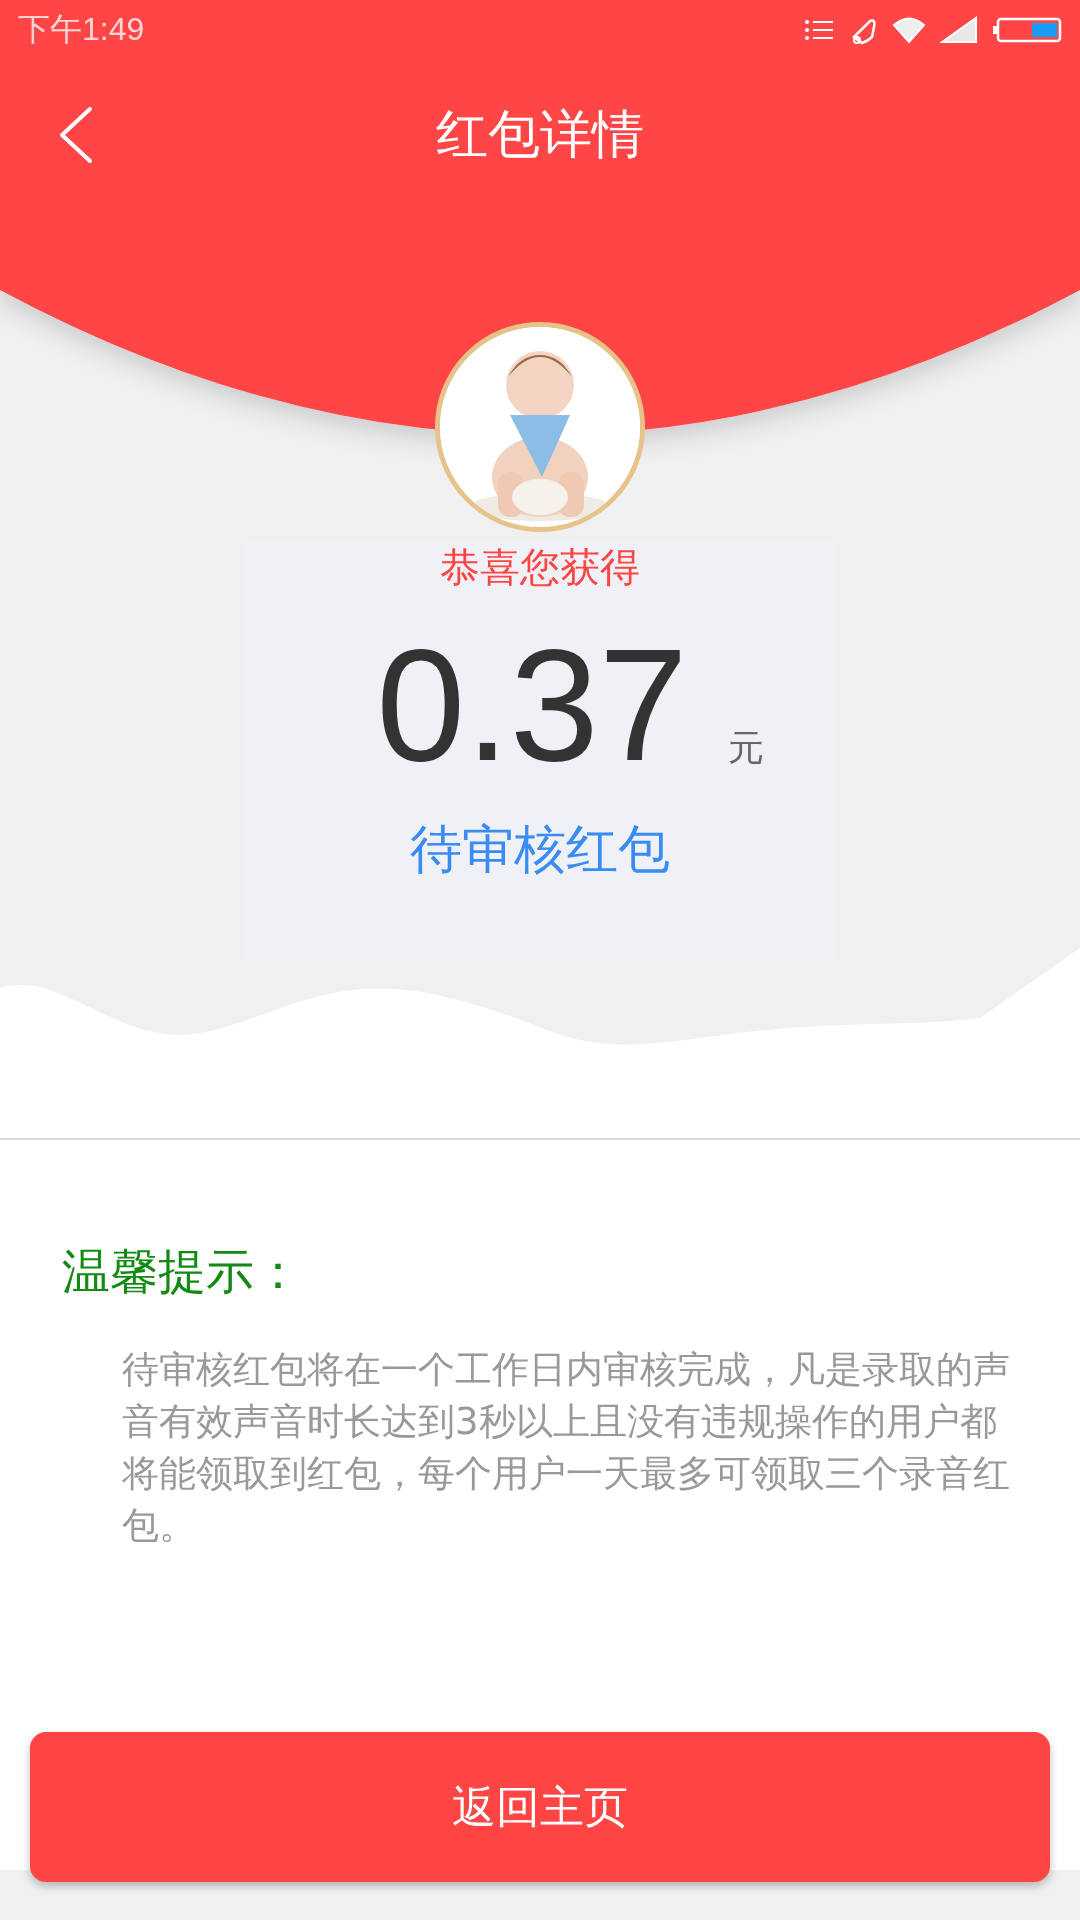 The height and width of the screenshot is (1920, 1080). What do you see at coordinates (81, 29) in the screenshot?
I see `status-time: 下午1:49` at bounding box center [81, 29].